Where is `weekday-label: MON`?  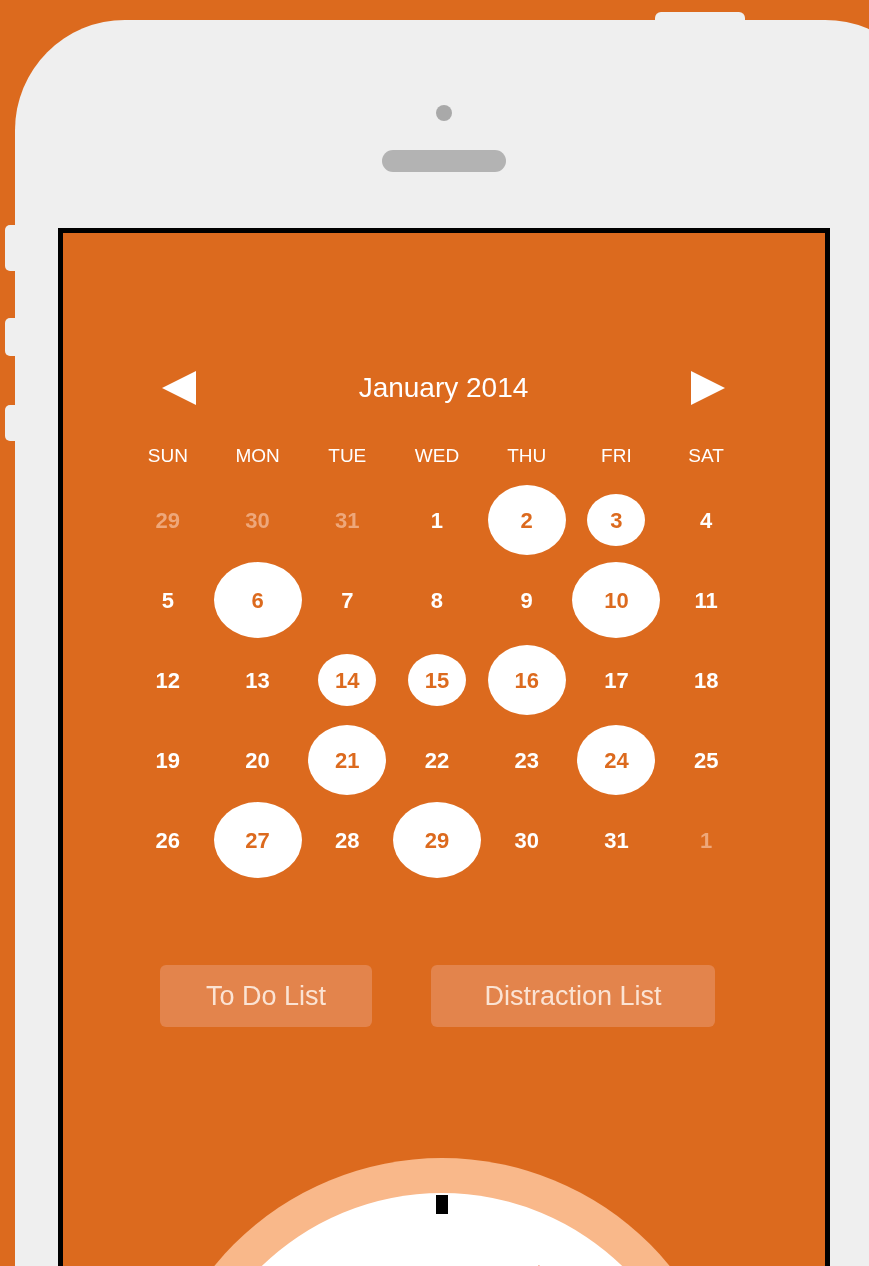
weekday-label: MON is located at coordinates (257, 455).